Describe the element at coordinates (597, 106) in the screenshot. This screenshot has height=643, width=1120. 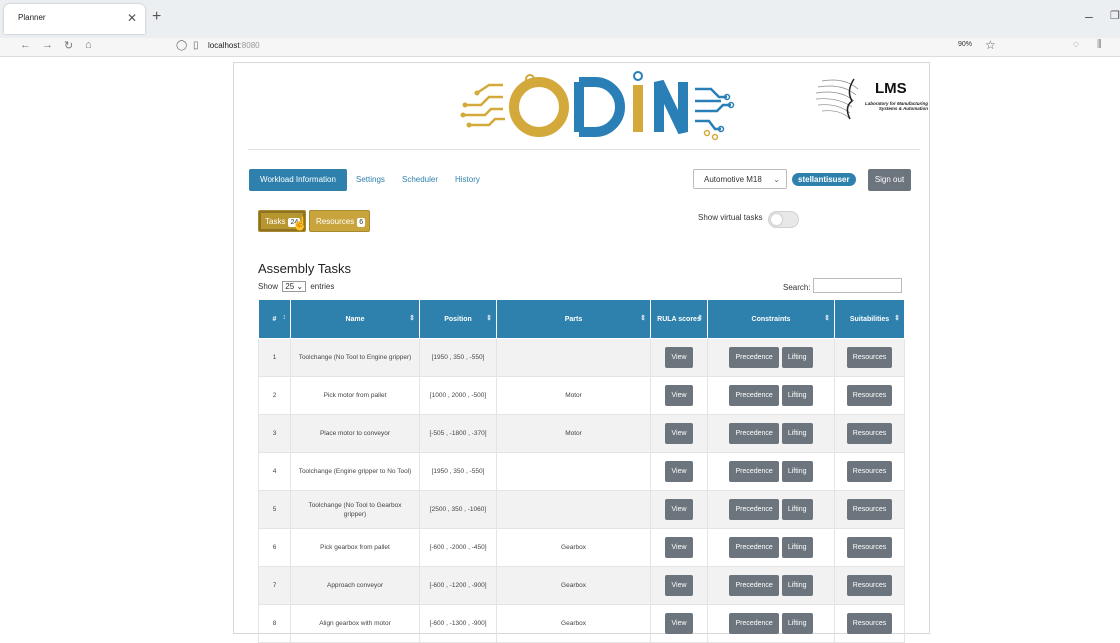
I see `odin-logo` at that location.